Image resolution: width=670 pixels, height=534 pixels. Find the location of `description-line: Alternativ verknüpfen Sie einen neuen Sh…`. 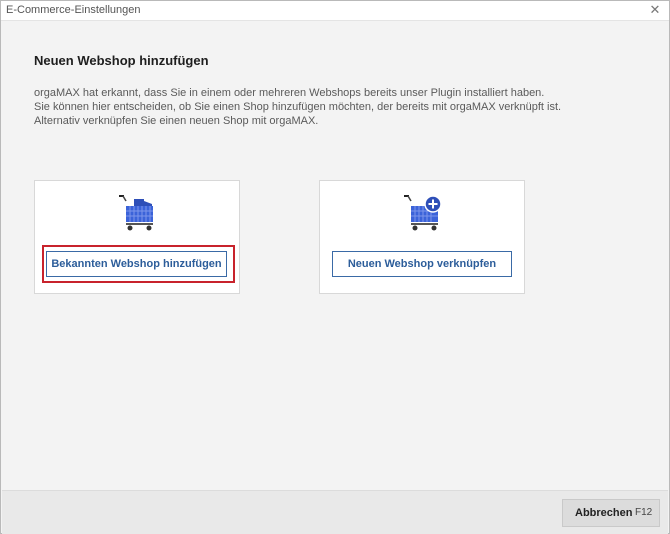

description-line: Alternativ verknüpfen Sie einen neuen Sh… is located at coordinates (176, 121).